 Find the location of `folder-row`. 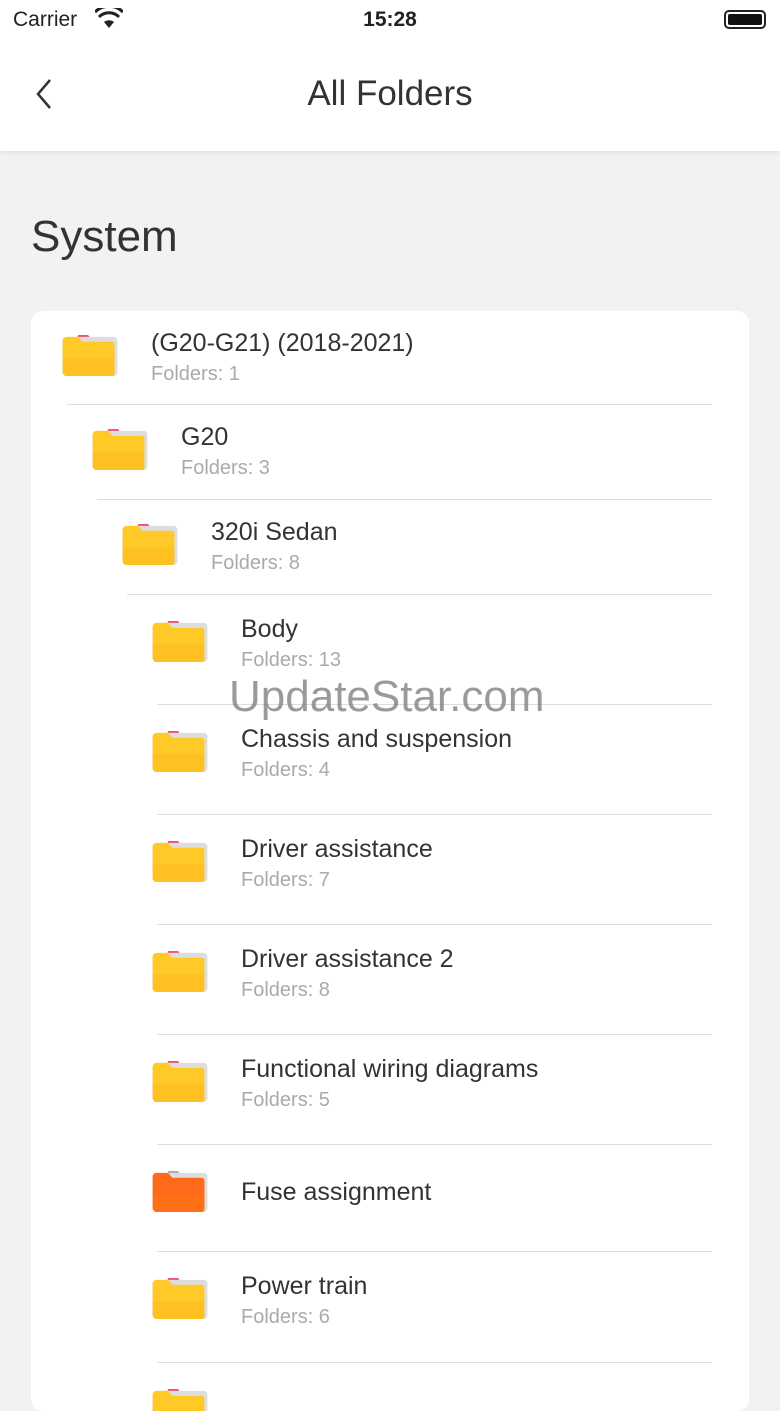

folder-row is located at coordinates (432, 1387).